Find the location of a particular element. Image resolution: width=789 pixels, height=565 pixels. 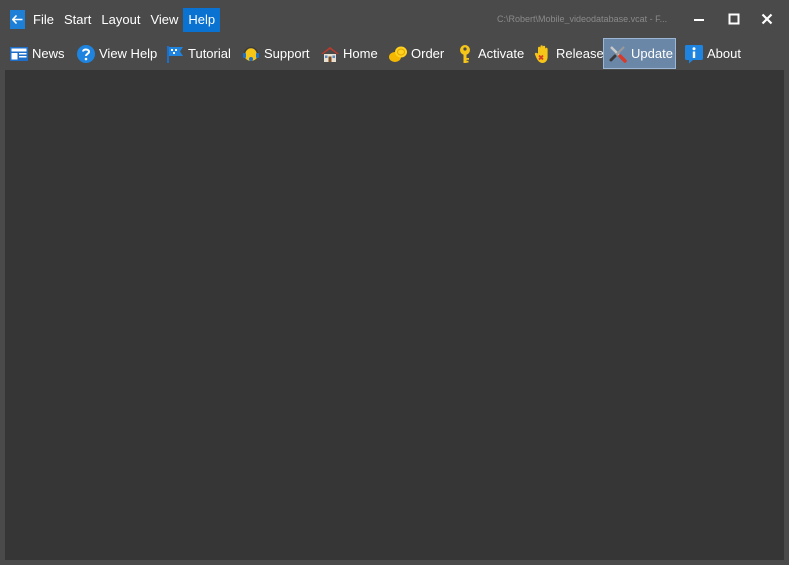

info-icon is located at coordinates (694, 53).